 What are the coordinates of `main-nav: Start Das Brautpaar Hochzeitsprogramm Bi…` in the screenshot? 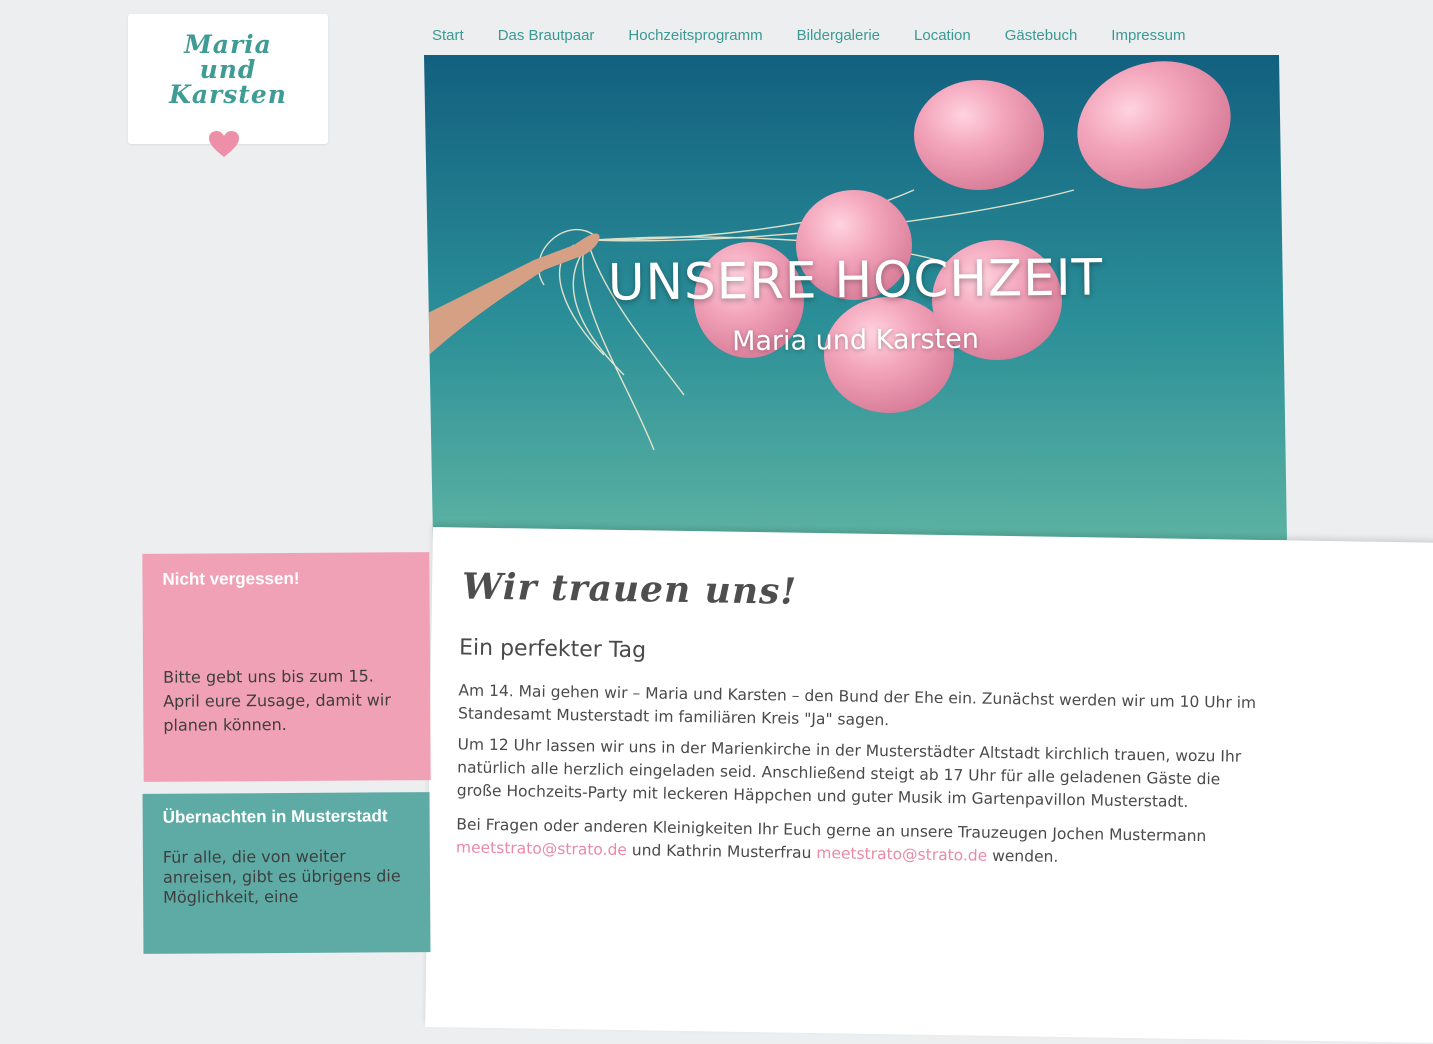 It's located at (825, 35).